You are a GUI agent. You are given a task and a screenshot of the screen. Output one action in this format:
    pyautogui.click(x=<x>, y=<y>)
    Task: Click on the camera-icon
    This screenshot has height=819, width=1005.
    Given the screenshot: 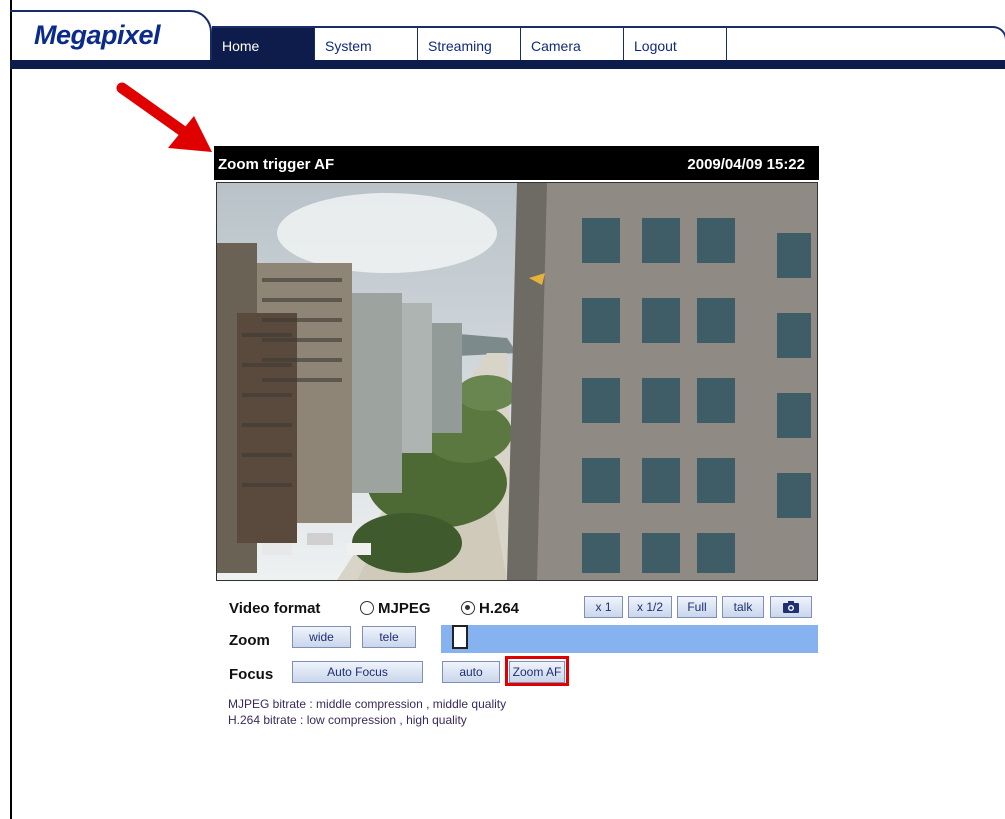 What is the action you would take?
    pyautogui.click(x=791, y=607)
    